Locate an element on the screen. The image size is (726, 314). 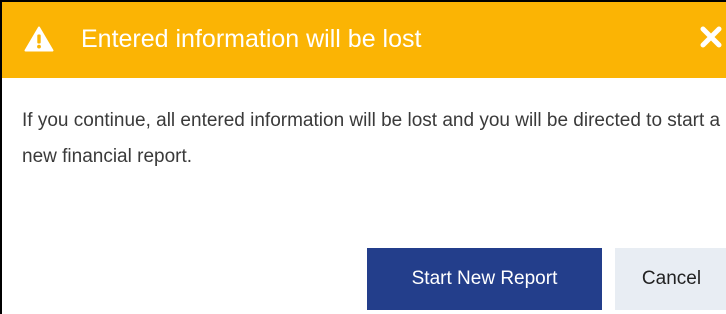
cancel-button: Cancel is located at coordinates (670, 279).